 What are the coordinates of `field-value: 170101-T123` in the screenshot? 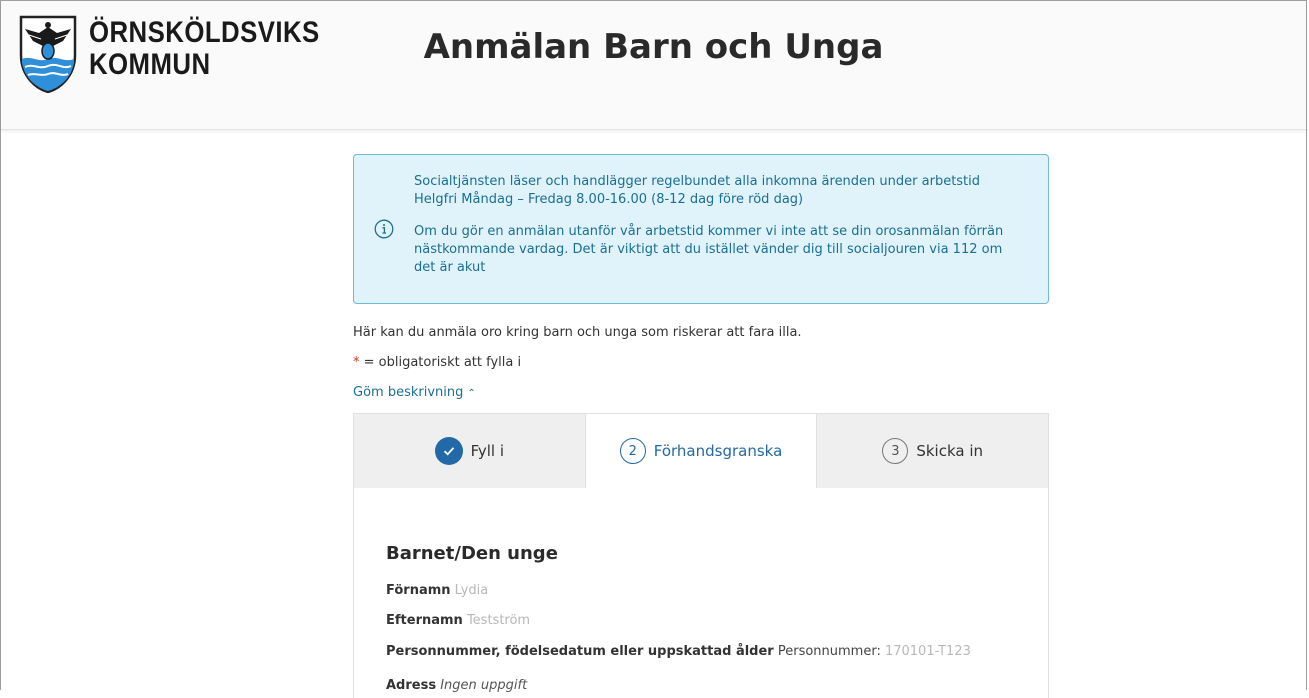 It's located at (927, 651).